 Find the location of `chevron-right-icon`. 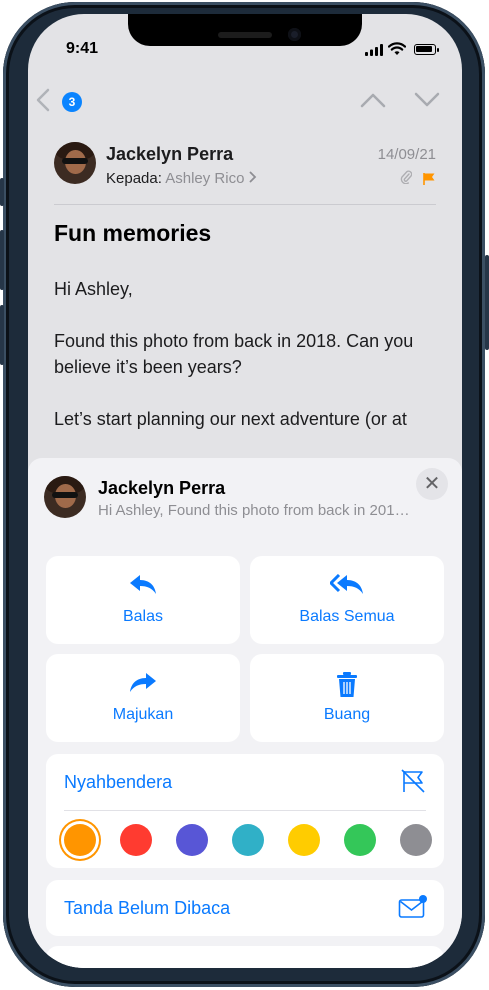

chevron-right-icon is located at coordinates (252, 177).